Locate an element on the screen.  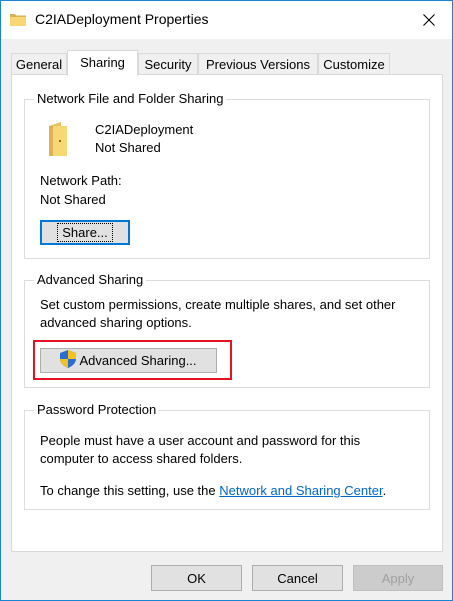
password-description-line2: computer to access shared folders. is located at coordinates (141, 458).